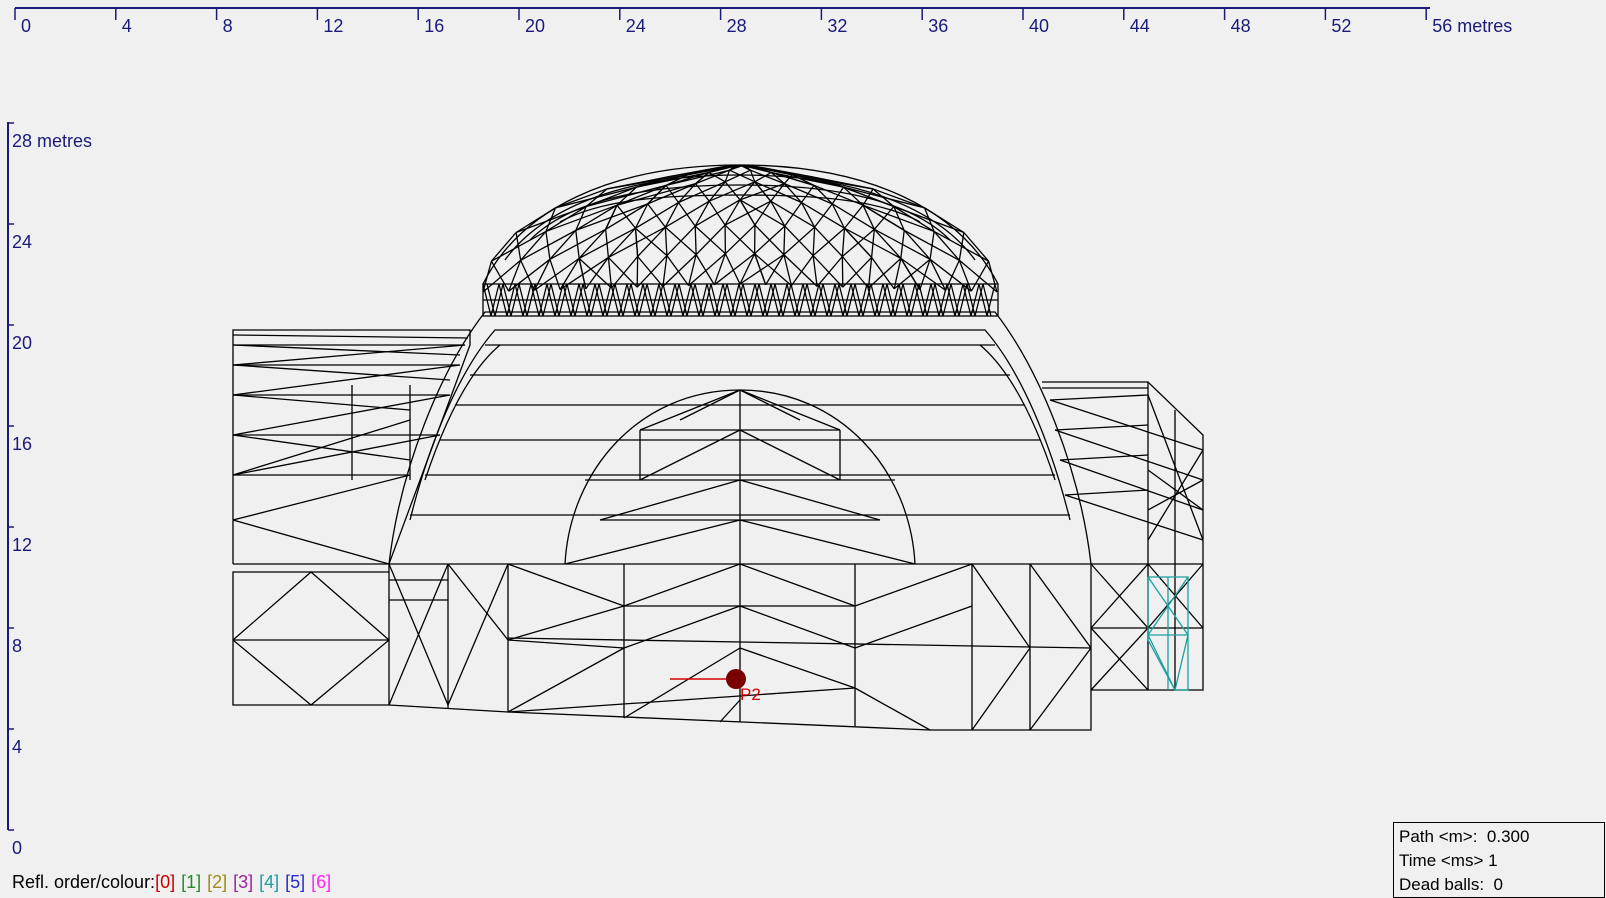  What do you see at coordinates (321, 882) in the screenshot?
I see `legend-order-6: [6]` at bounding box center [321, 882].